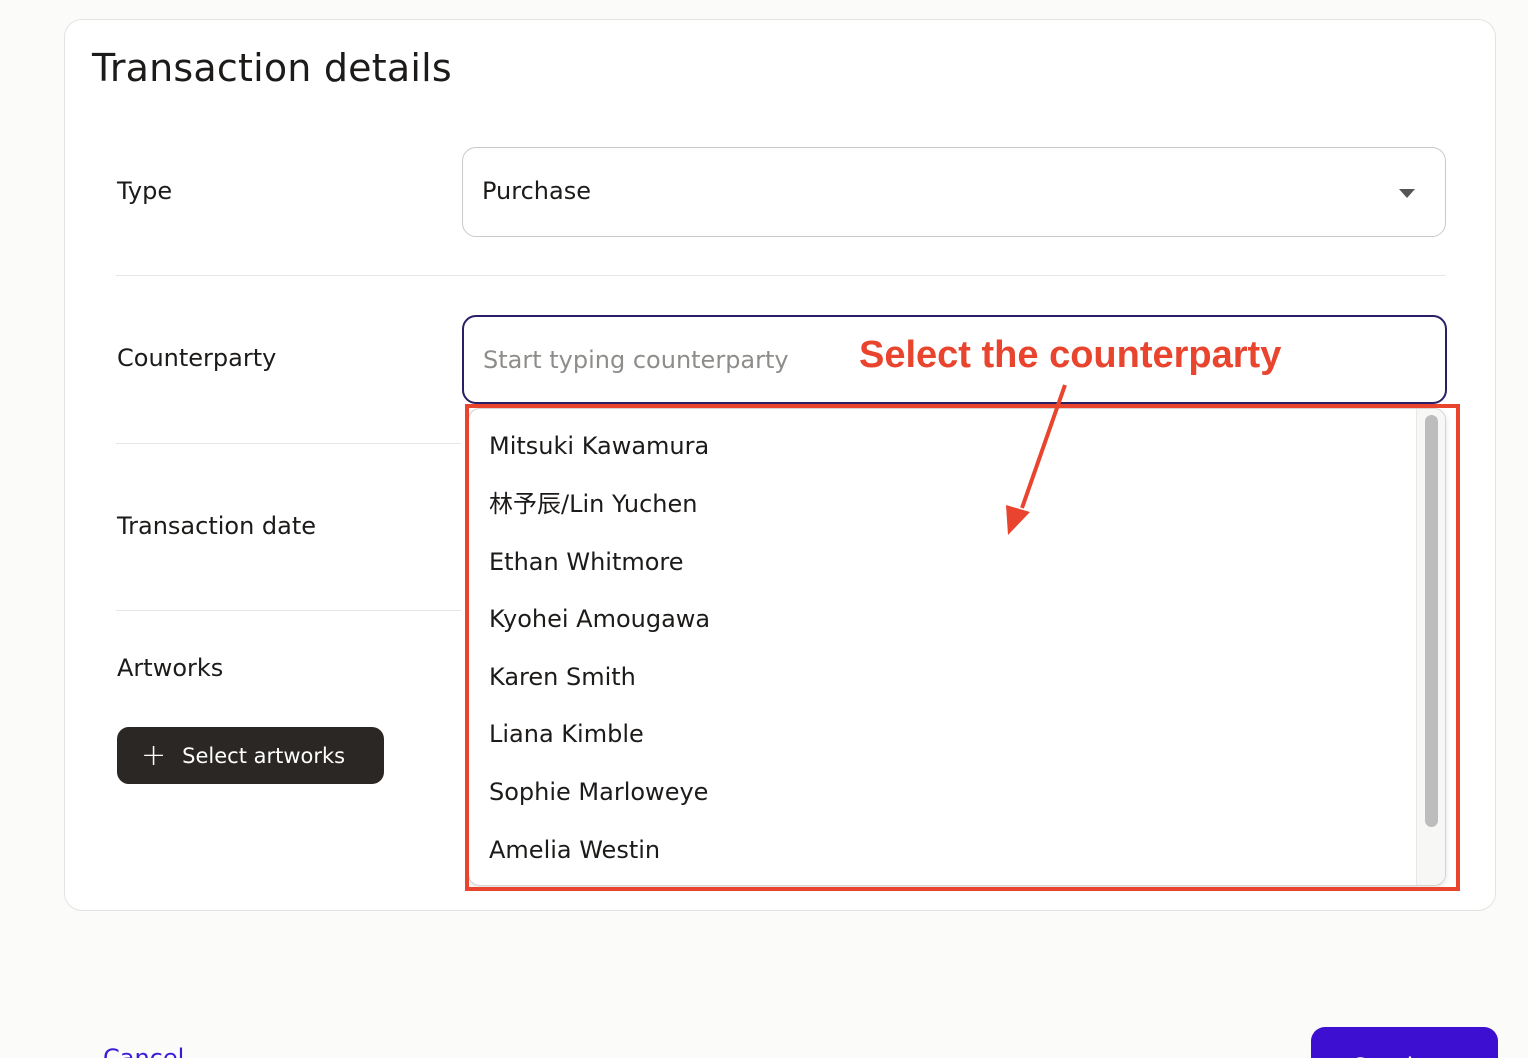 This screenshot has width=1528, height=1058. I want to click on counterparty-label: Counterparty, so click(197, 358).